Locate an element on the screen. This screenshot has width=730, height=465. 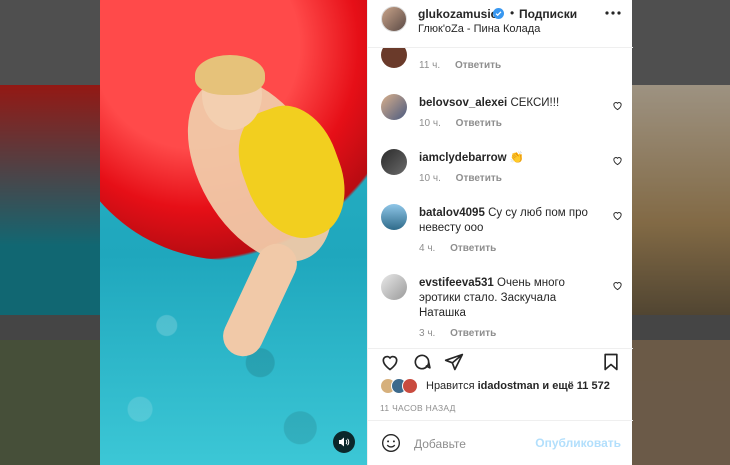
publish-button: Опубликовать is located at coordinates (578, 443).